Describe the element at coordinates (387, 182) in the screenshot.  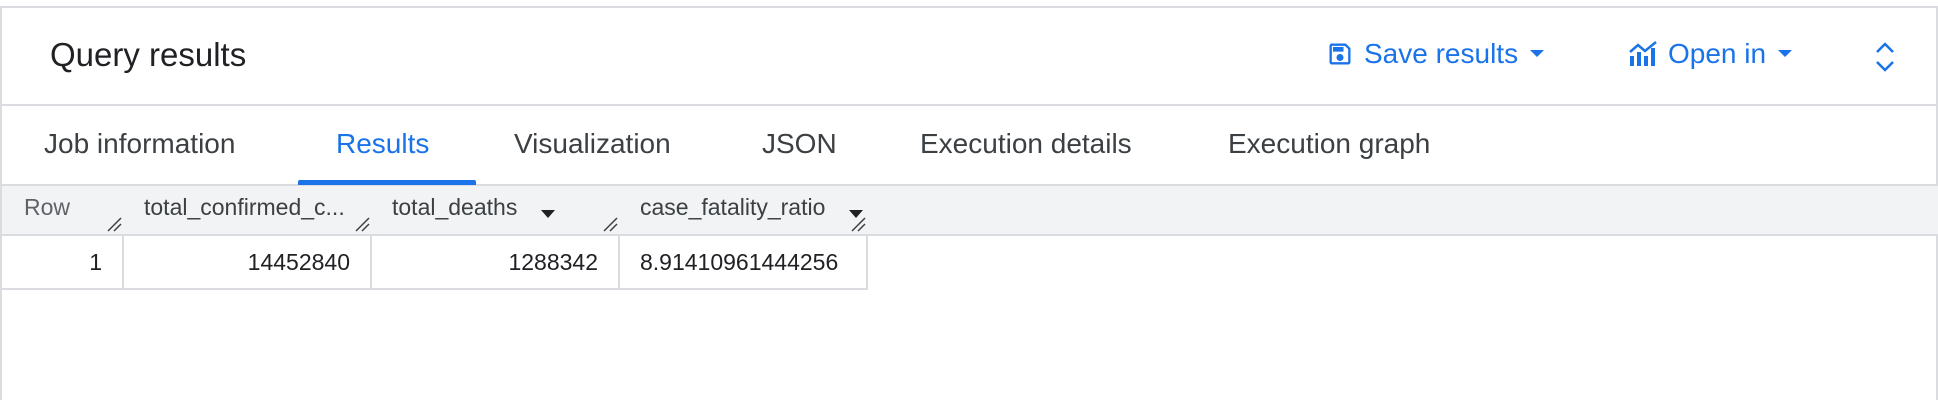
I see `active-tab-indicator` at that location.